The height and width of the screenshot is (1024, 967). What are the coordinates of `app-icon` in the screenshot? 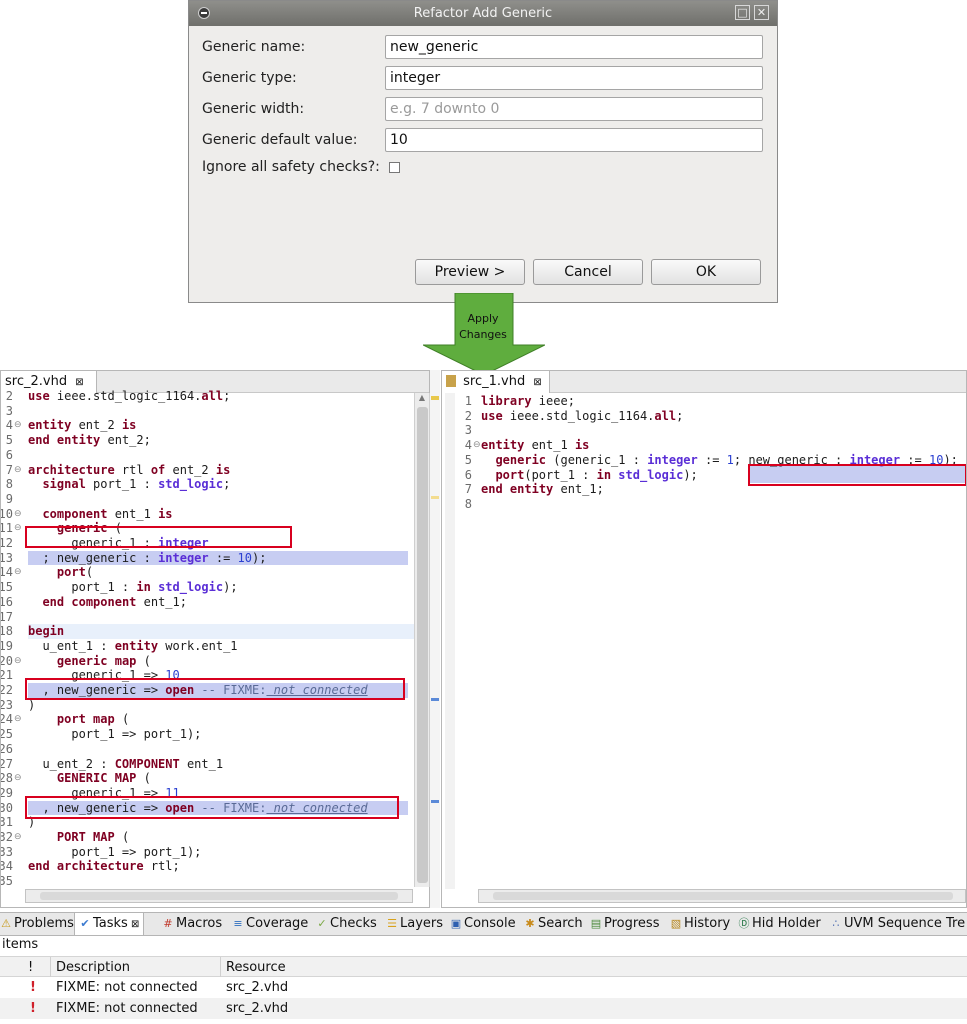 It's located at (204, 13).